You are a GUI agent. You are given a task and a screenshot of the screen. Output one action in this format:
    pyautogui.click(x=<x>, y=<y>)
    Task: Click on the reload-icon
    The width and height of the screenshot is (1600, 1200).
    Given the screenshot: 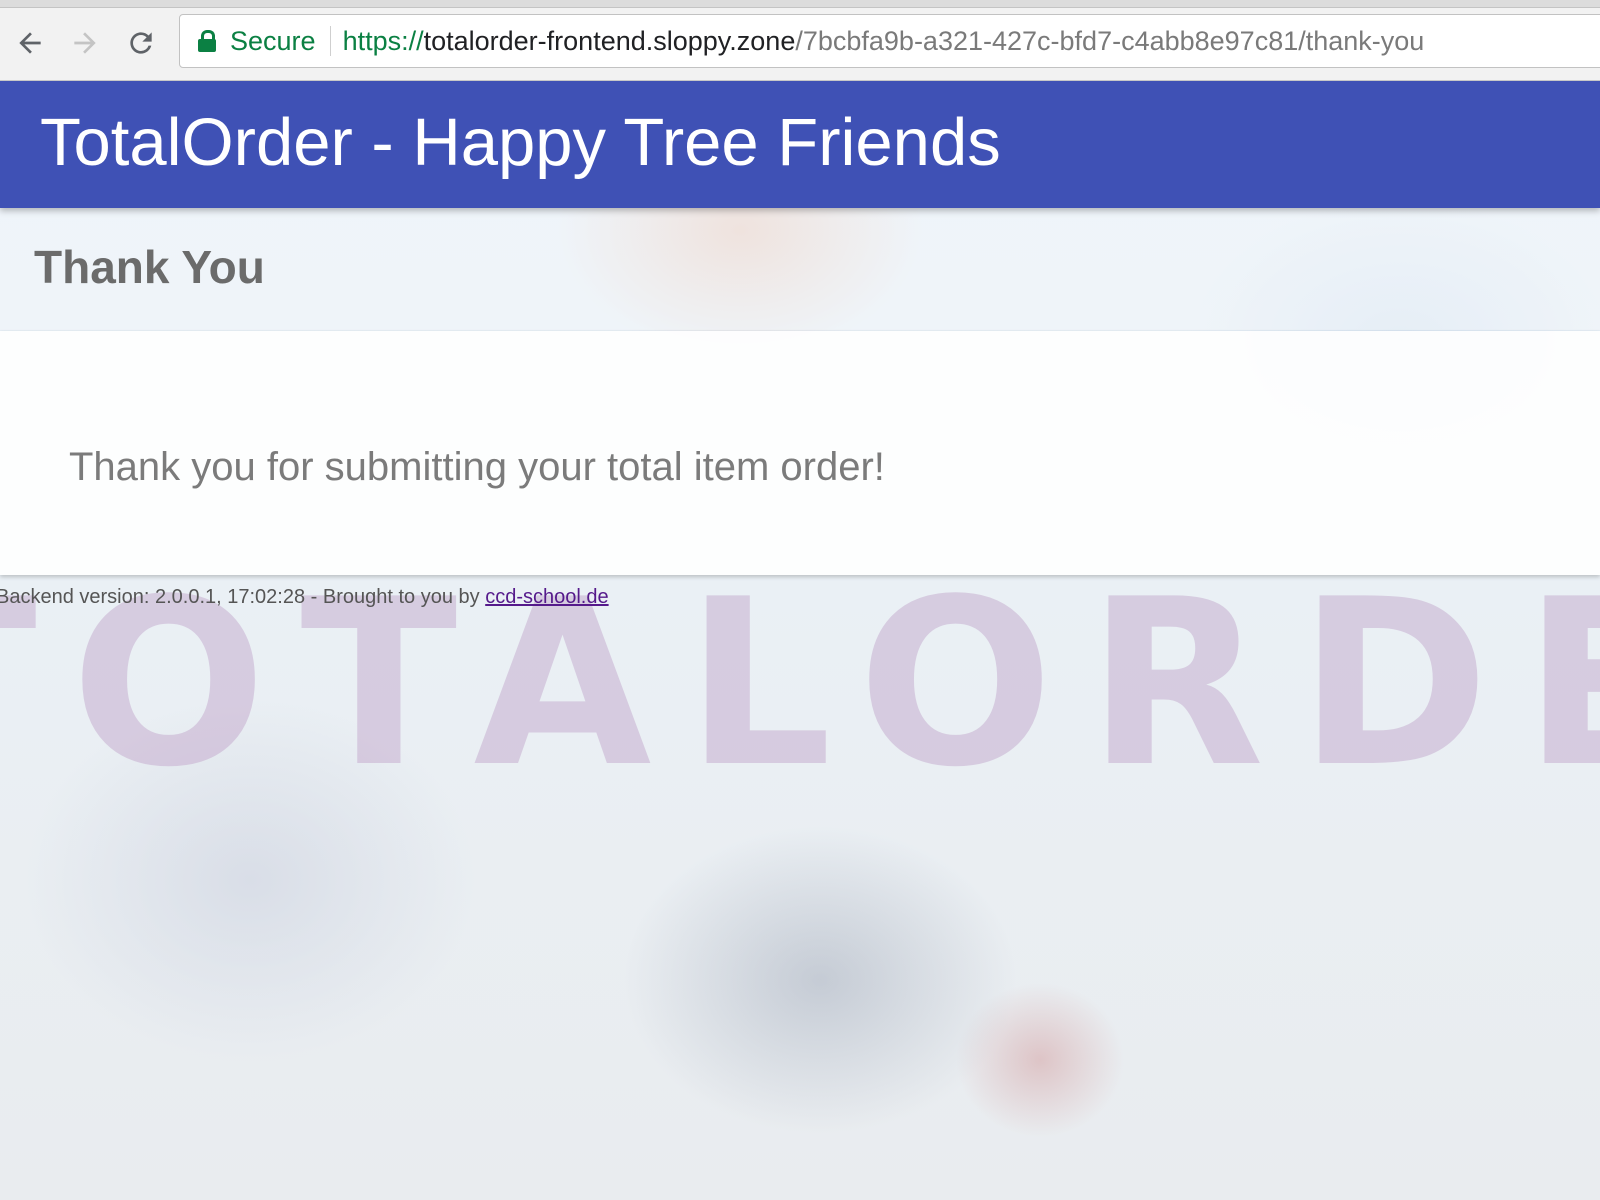 What is the action you would take?
    pyautogui.click(x=141, y=43)
    